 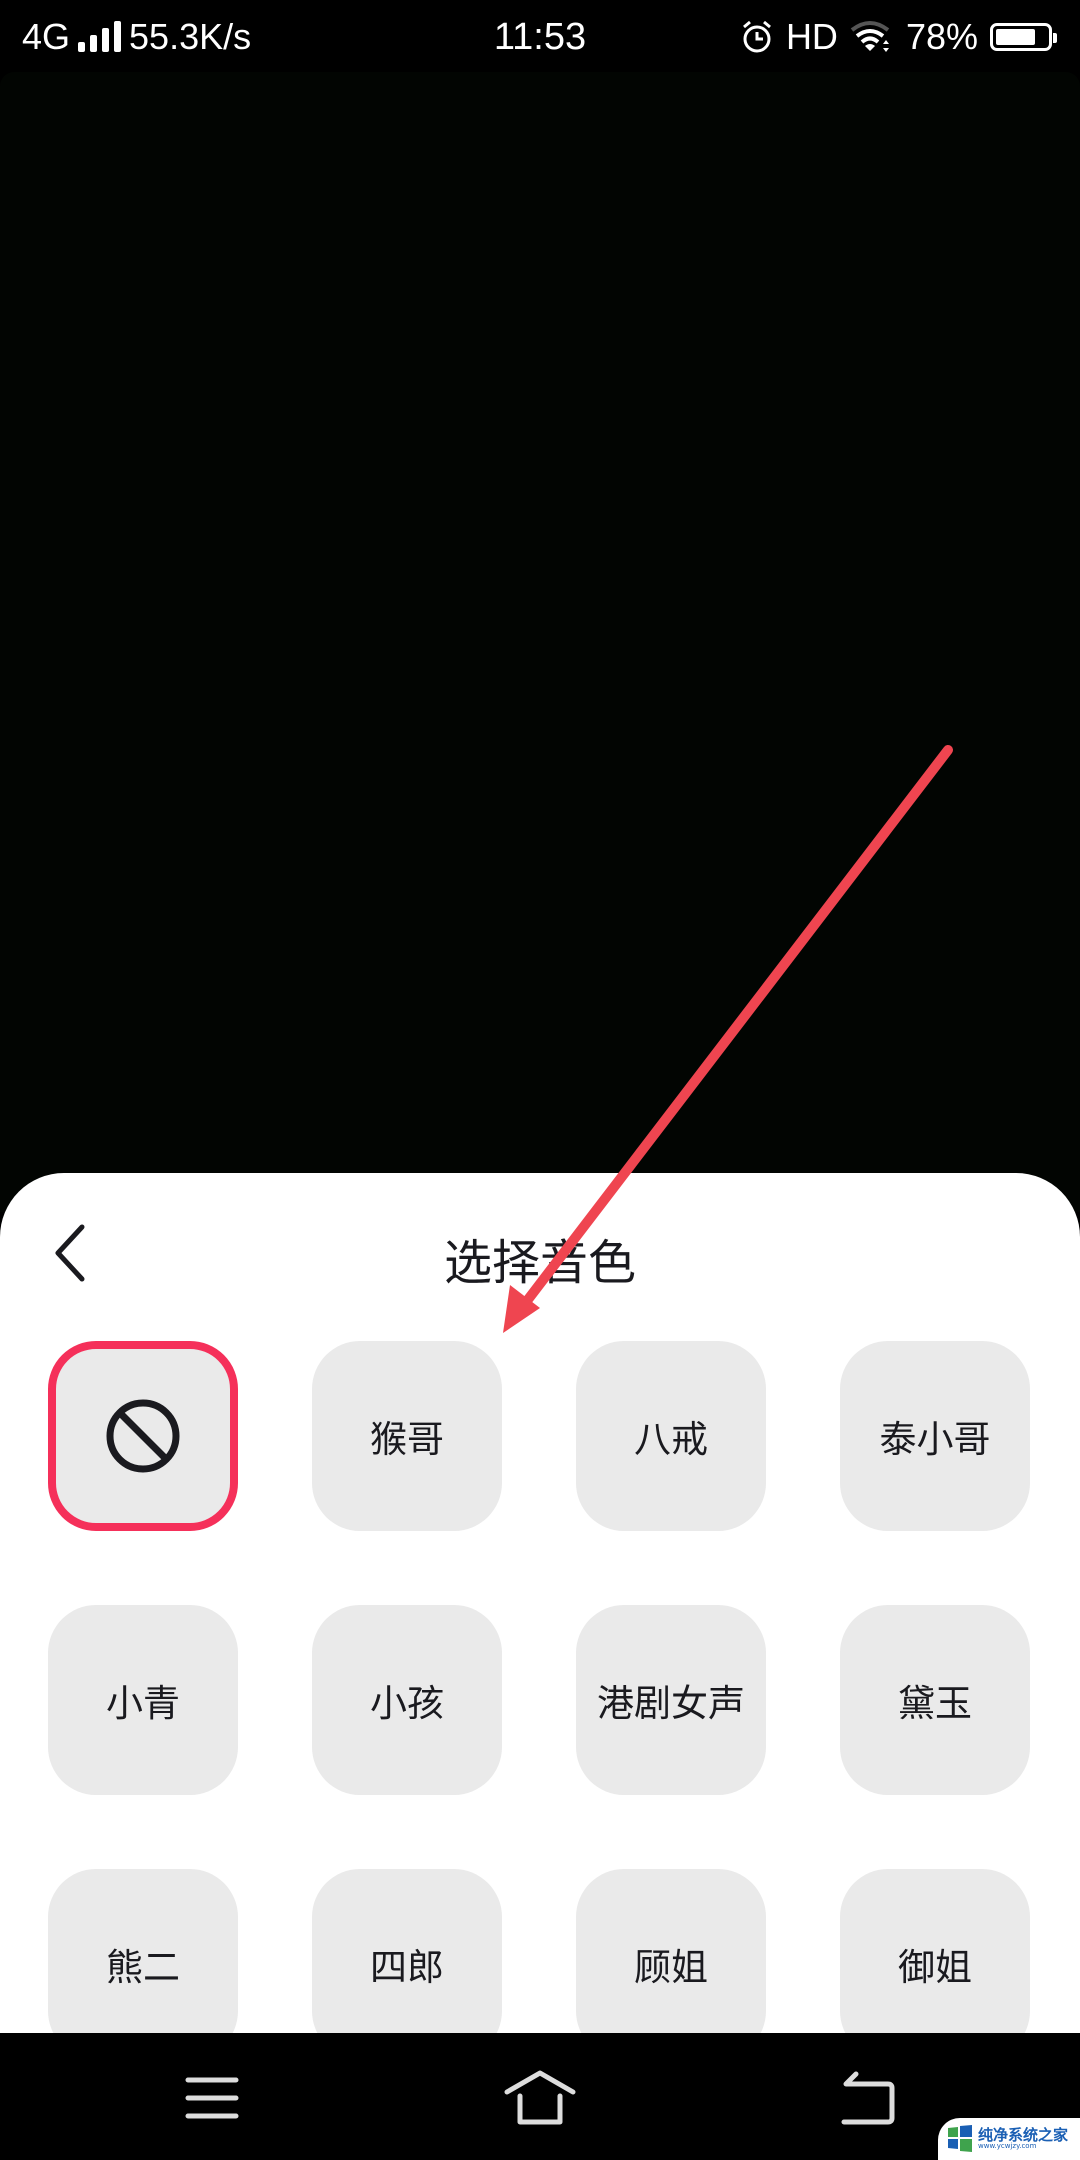 I want to click on sheet-header: 选择音色, so click(x=540, y=1238).